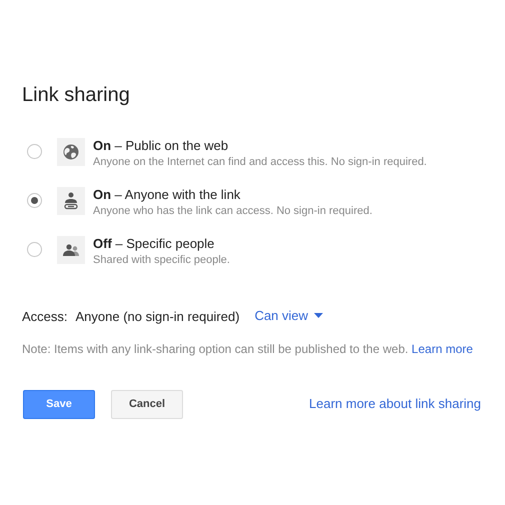 The width and height of the screenshot is (505, 505). I want to click on option-description: Shared with specific people., so click(161, 260).